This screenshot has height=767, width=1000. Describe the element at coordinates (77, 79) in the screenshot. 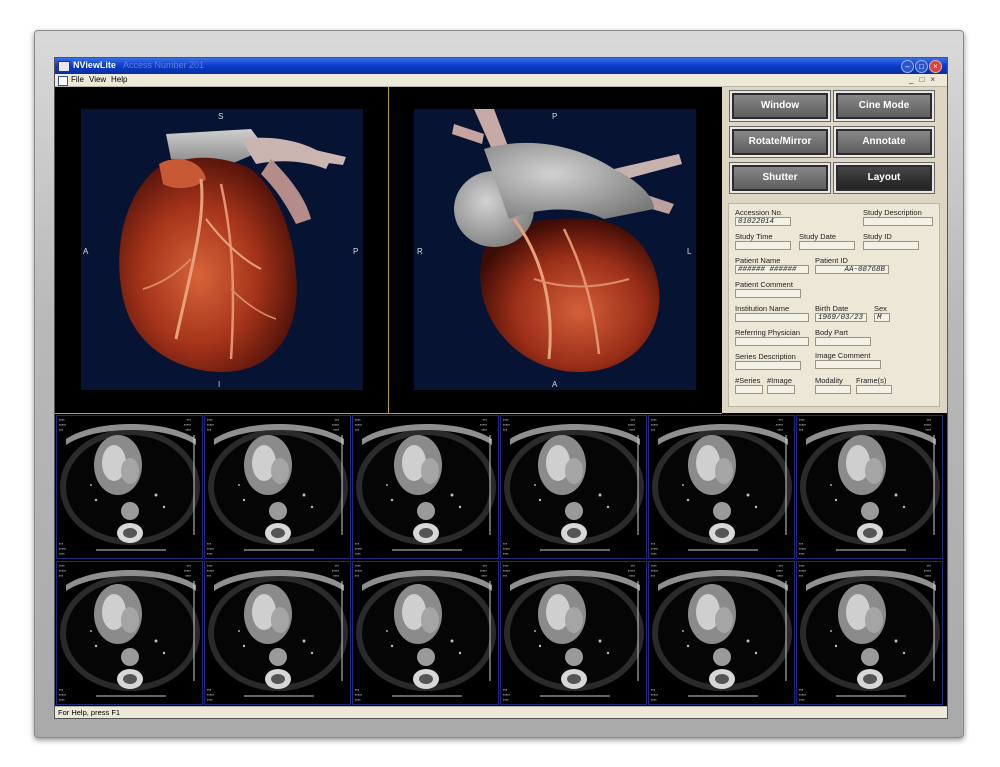

I see `menu-file: File` at that location.